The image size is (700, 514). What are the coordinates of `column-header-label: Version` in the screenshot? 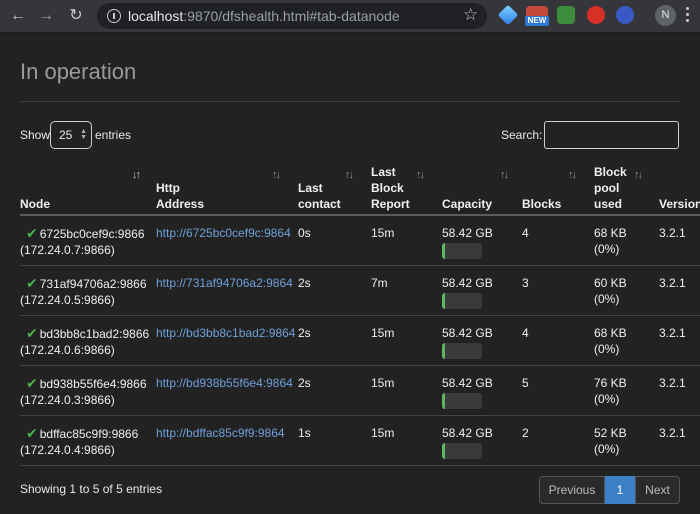 It's located at (679, 204).